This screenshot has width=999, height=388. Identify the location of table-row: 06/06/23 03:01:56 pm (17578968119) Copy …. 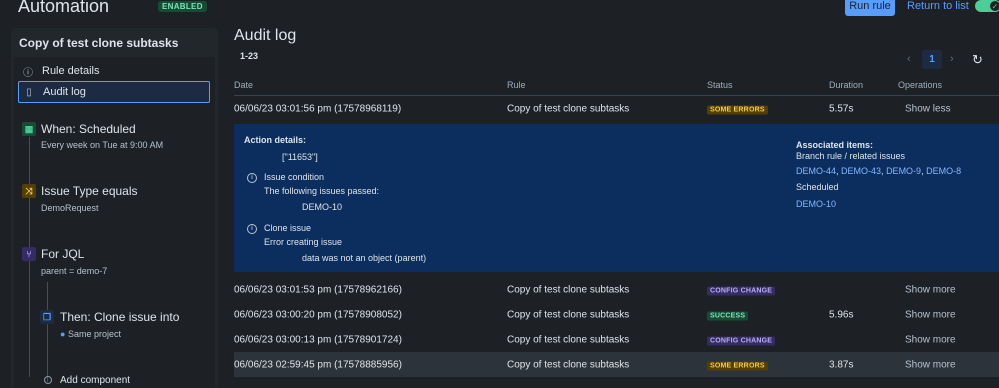
(616, 108).